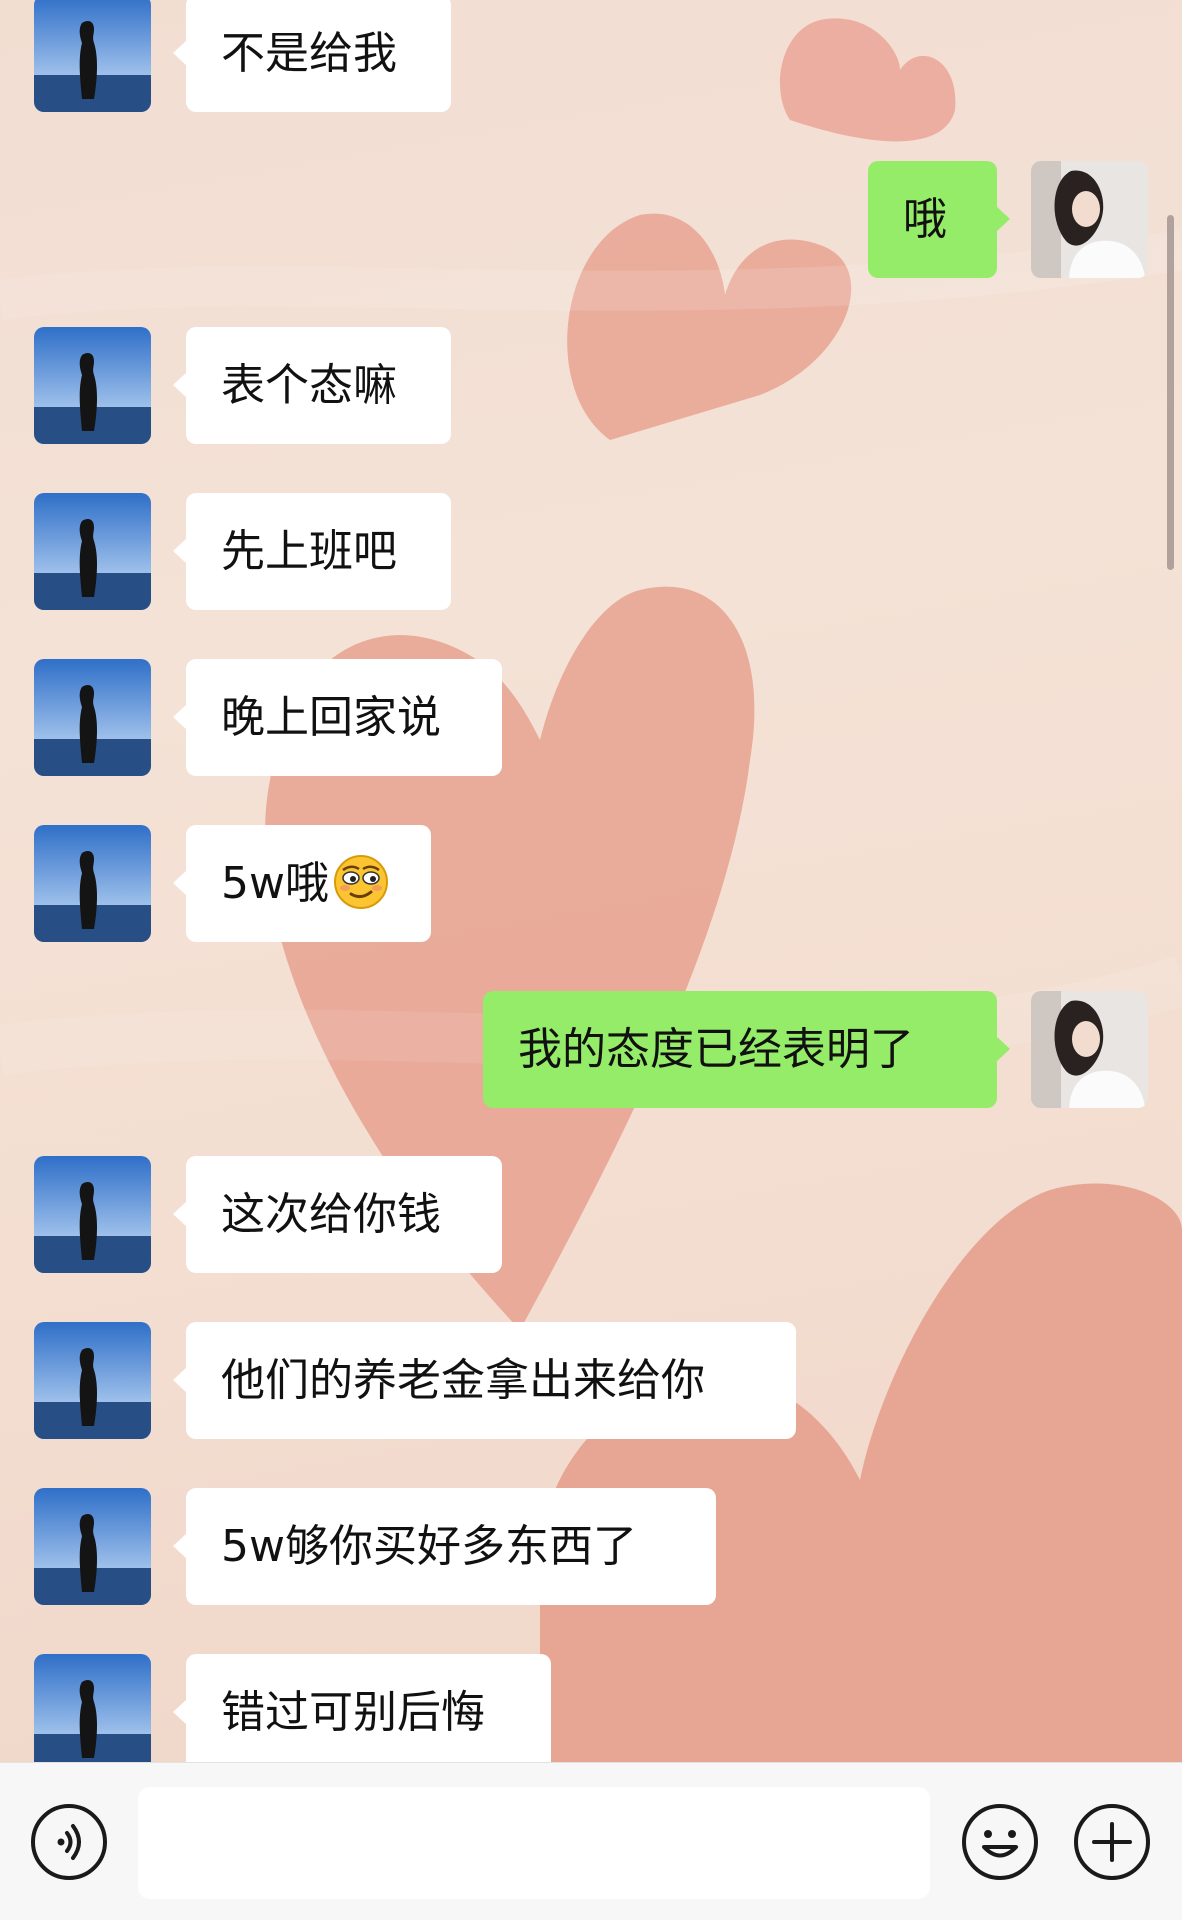 Image resolution: width=1182 pixels, height=1920 pixels. I want to click on message-bubble: 晚上回家说, so click(337, 717).